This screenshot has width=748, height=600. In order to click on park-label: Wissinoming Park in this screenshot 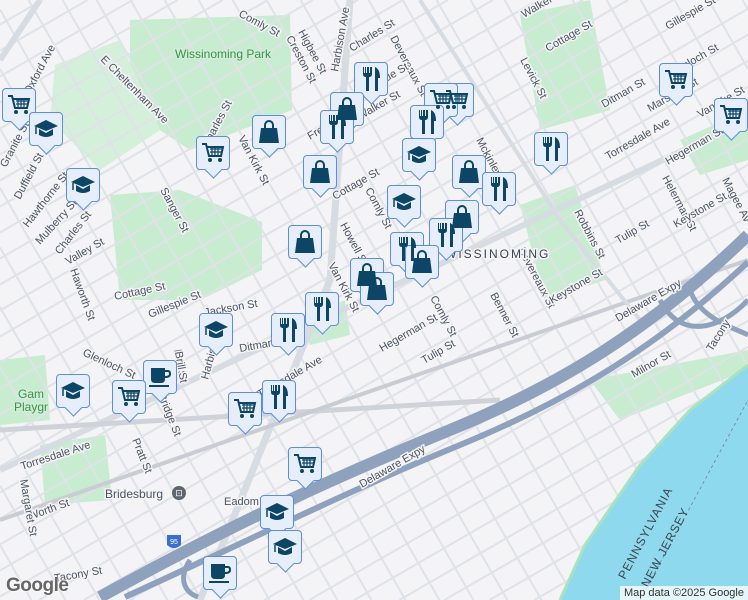, I will do `click(223, 54)`.